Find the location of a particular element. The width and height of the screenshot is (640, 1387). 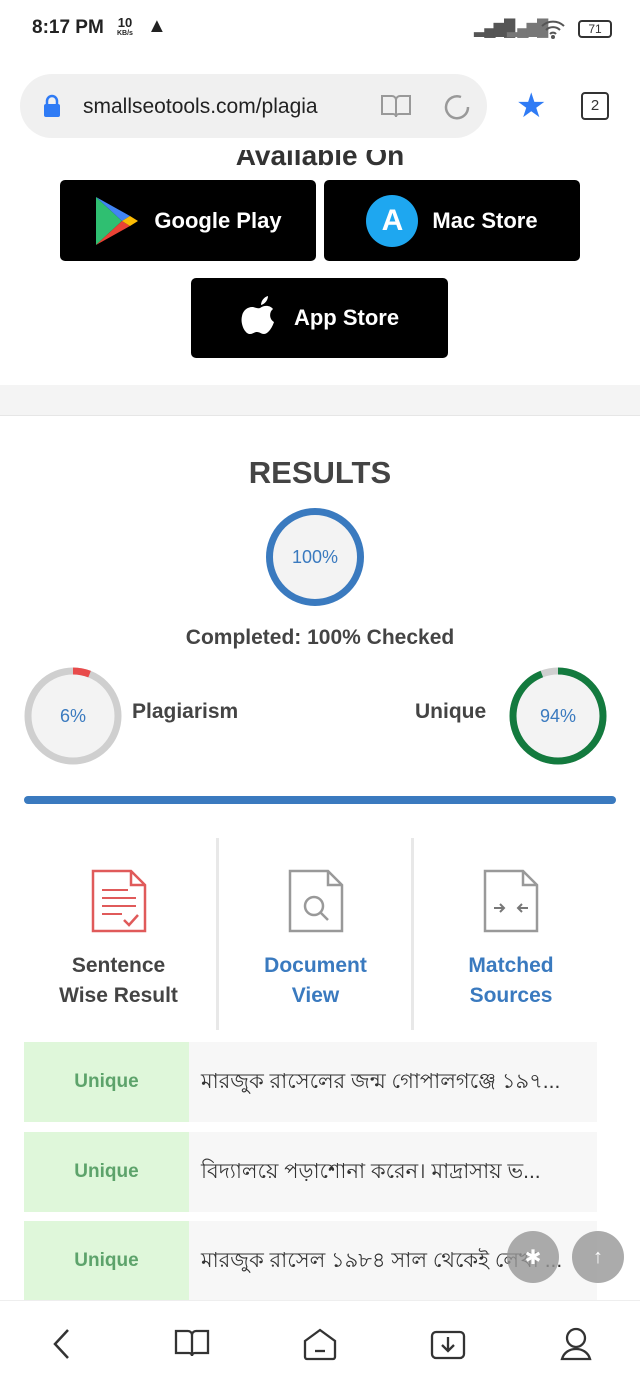

scroll-top-button: ↑ is located at coordinates (598, 1257).